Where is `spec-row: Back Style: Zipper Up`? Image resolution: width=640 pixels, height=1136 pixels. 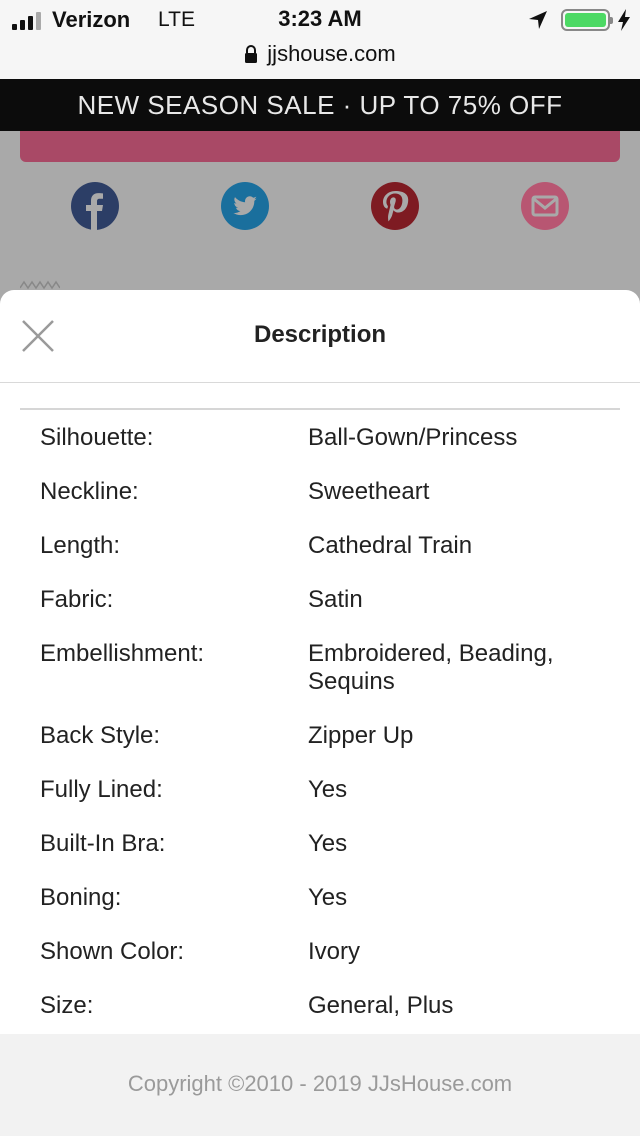
spec-row: Back Style: Zipper Up is located at coordinates (320, 736).